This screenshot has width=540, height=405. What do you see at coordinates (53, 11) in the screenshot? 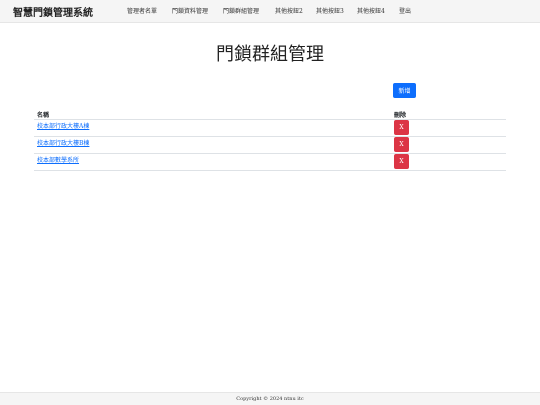
I see `brand-title: 智慧門鎖管理系統` at bounding box center [53, 11].